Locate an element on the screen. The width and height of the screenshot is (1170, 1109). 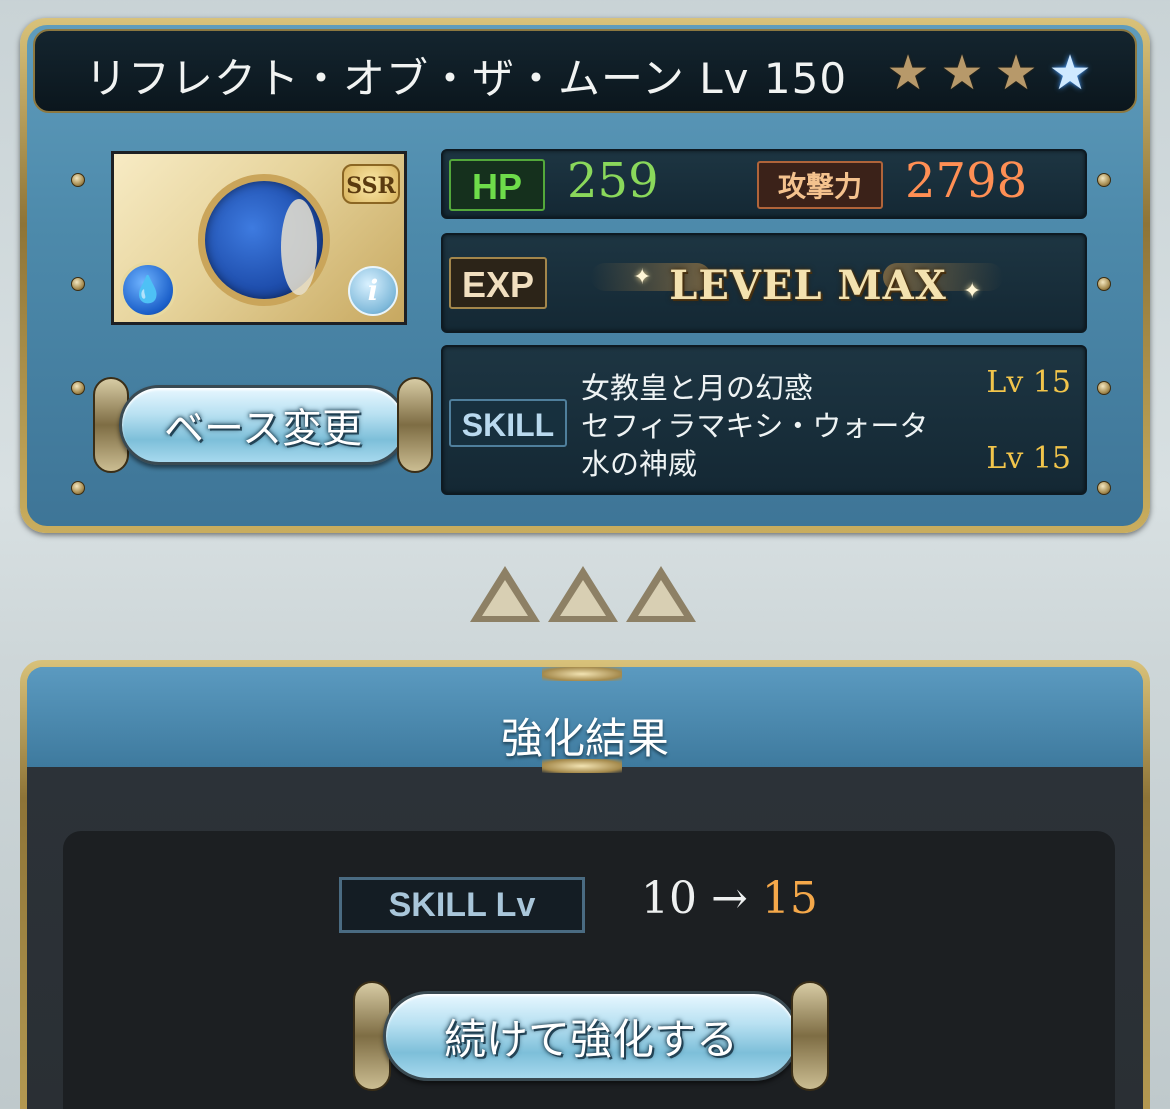
skill-row: セフィラマキシ・ウォータ is located at coordinates (826, 423).